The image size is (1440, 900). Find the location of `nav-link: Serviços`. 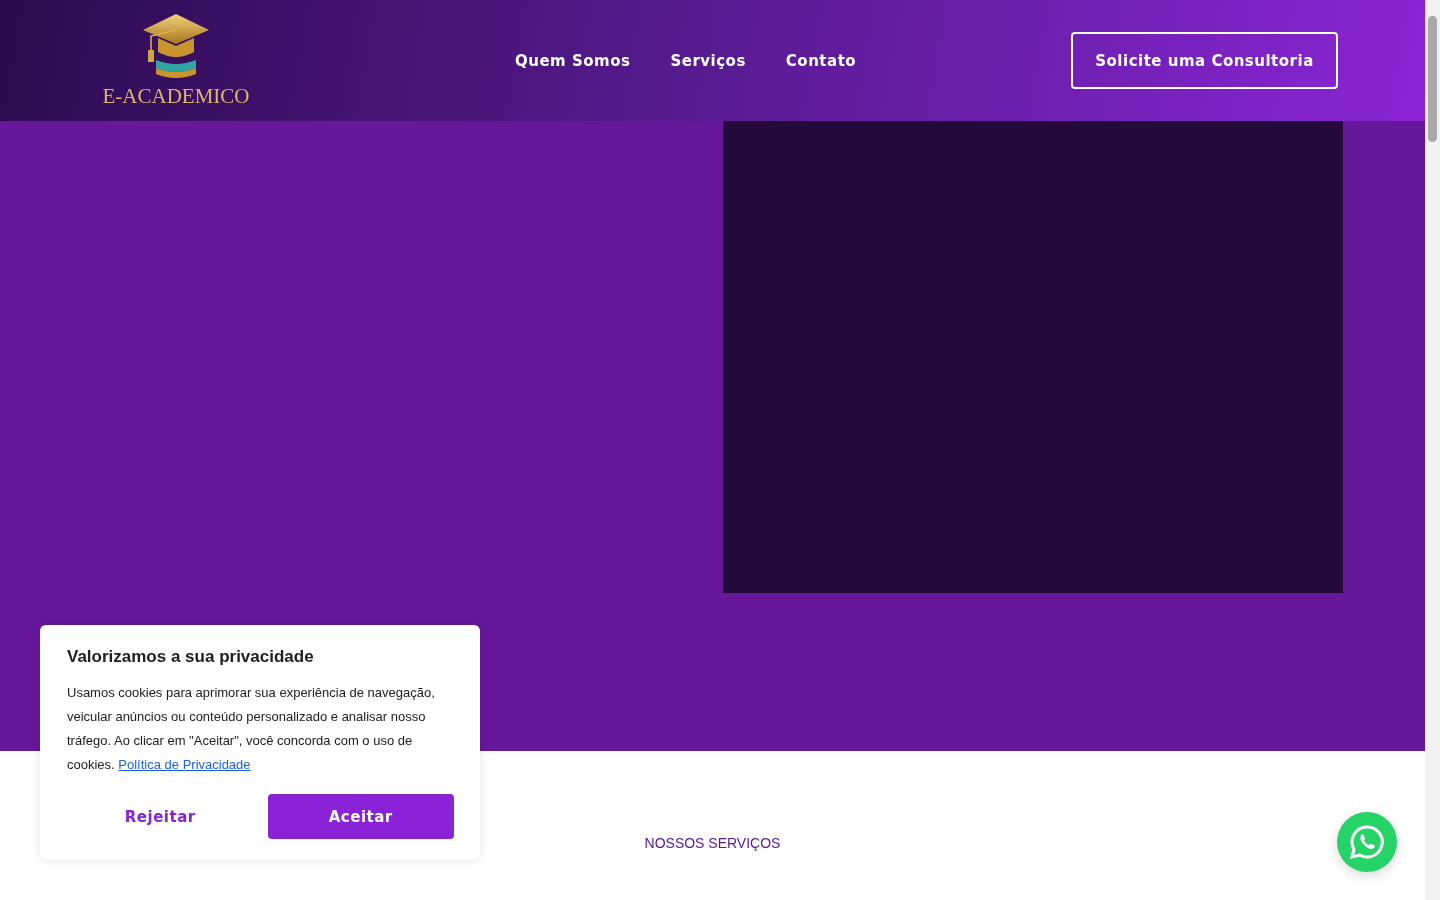

nav-link: Serviços is located at coordinates (708, 60).